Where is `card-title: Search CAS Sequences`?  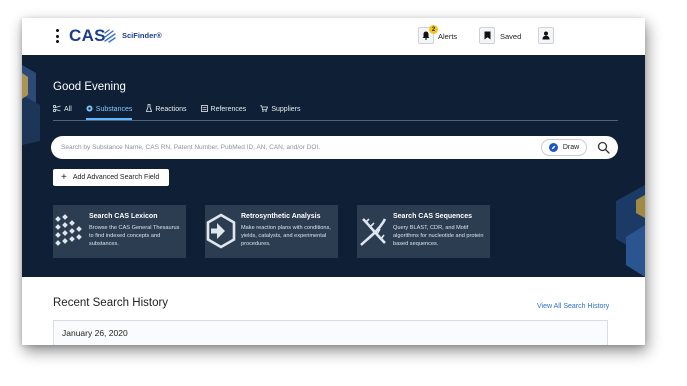
card-title: Search CAS Sequences is located at coordinates (432, 216).